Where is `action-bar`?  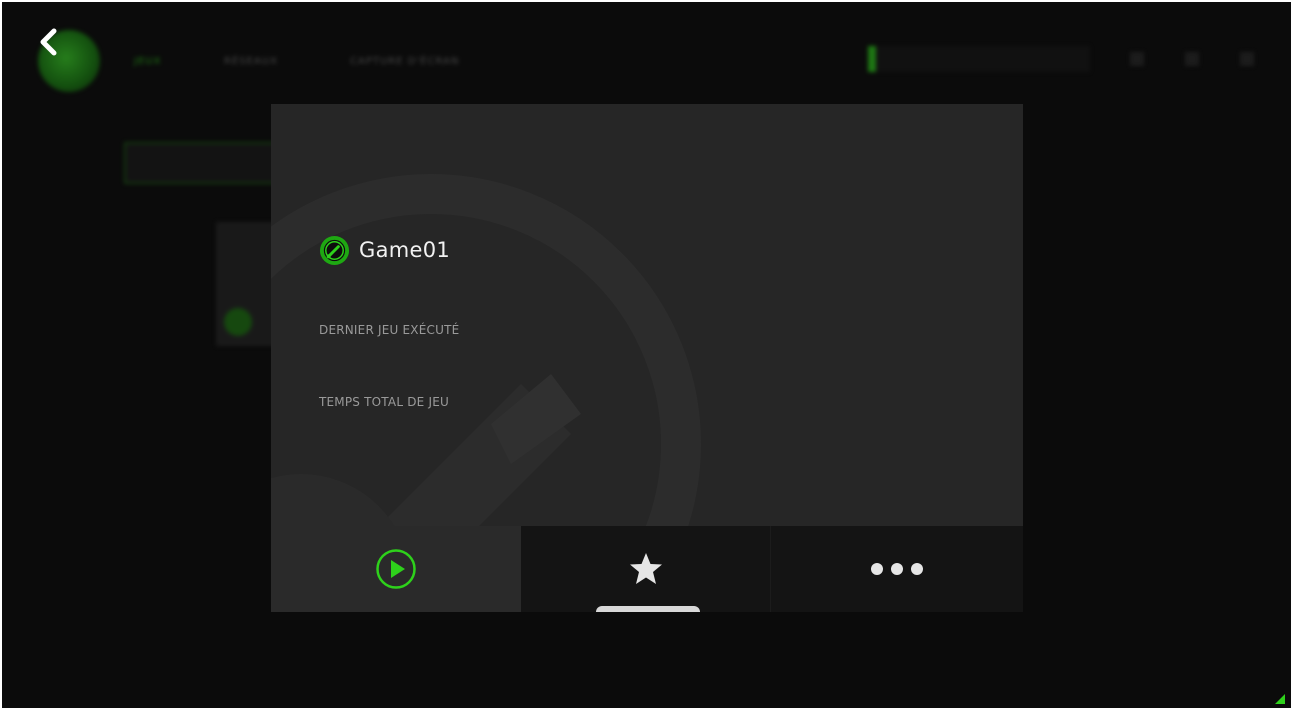
action-bar is located at coordinates (647, 569).